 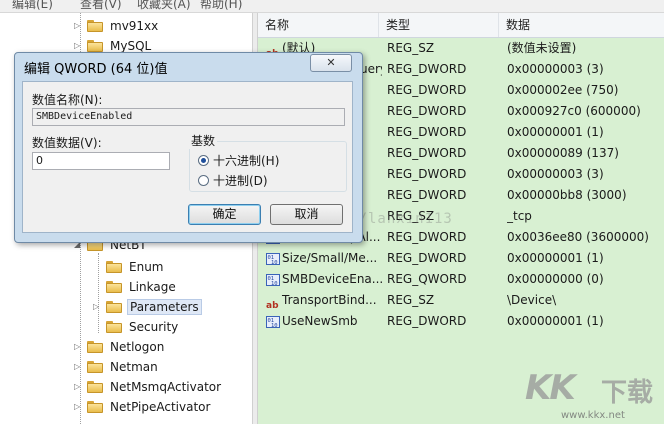 I want to click on tree-item-label: Netman, so click(x=134, y=367).